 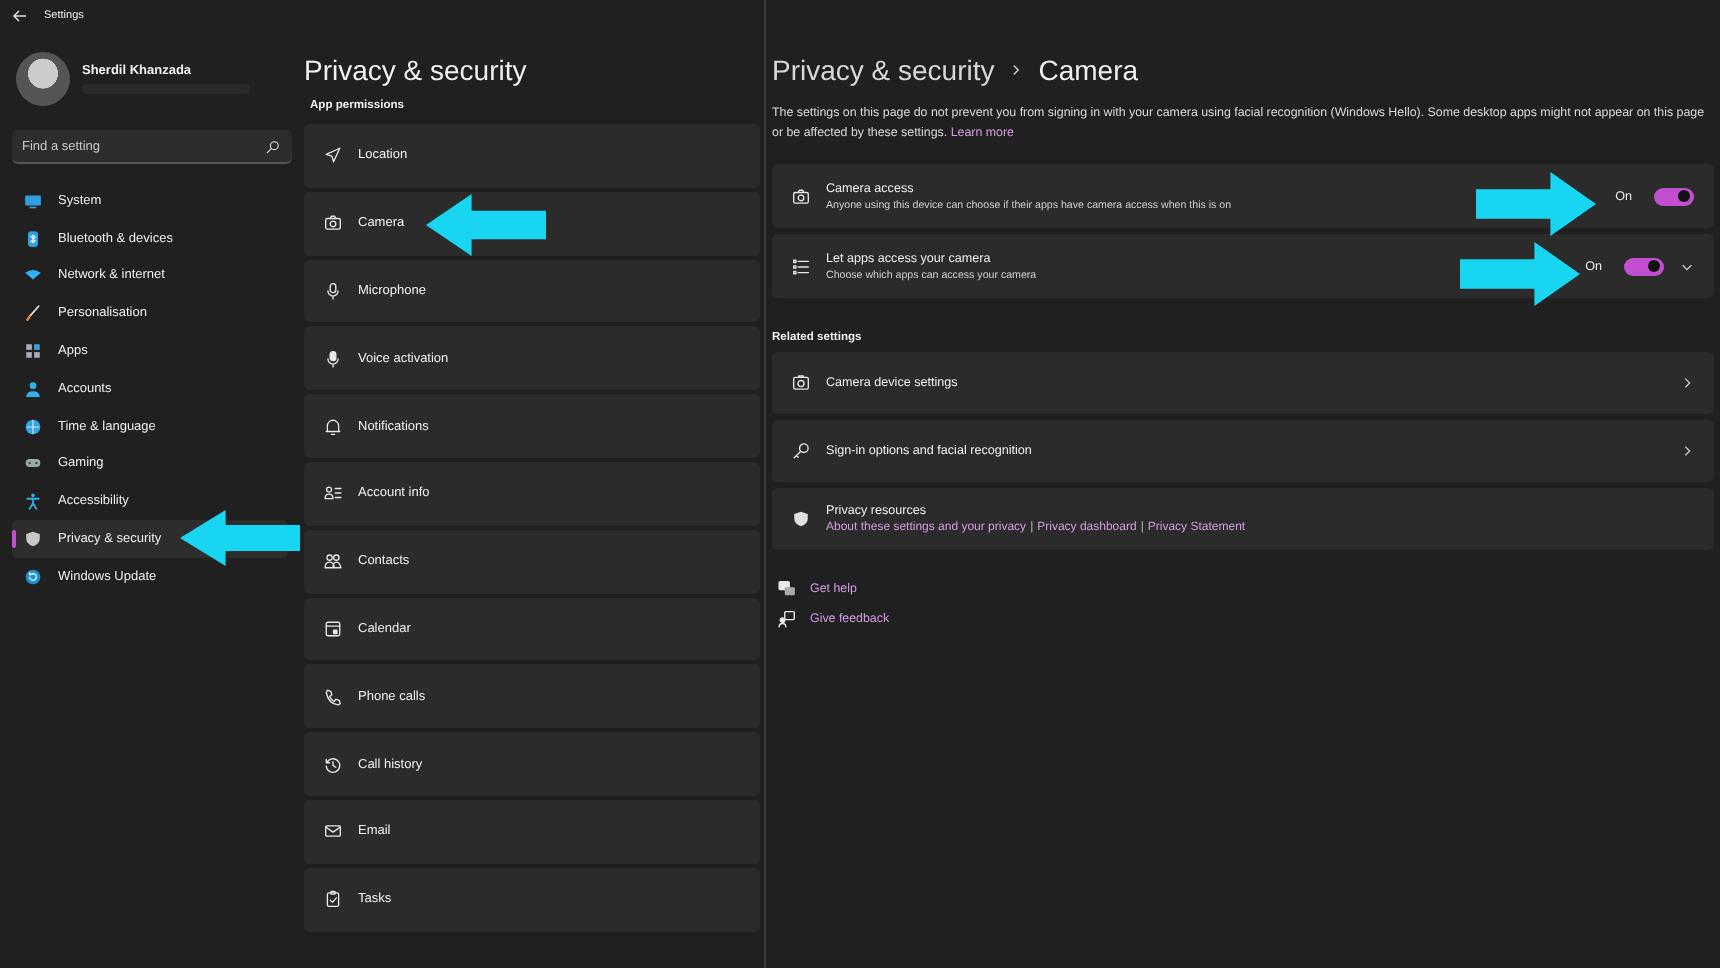 I want to click on page-title: Camera, so click(x=1088, y=70).